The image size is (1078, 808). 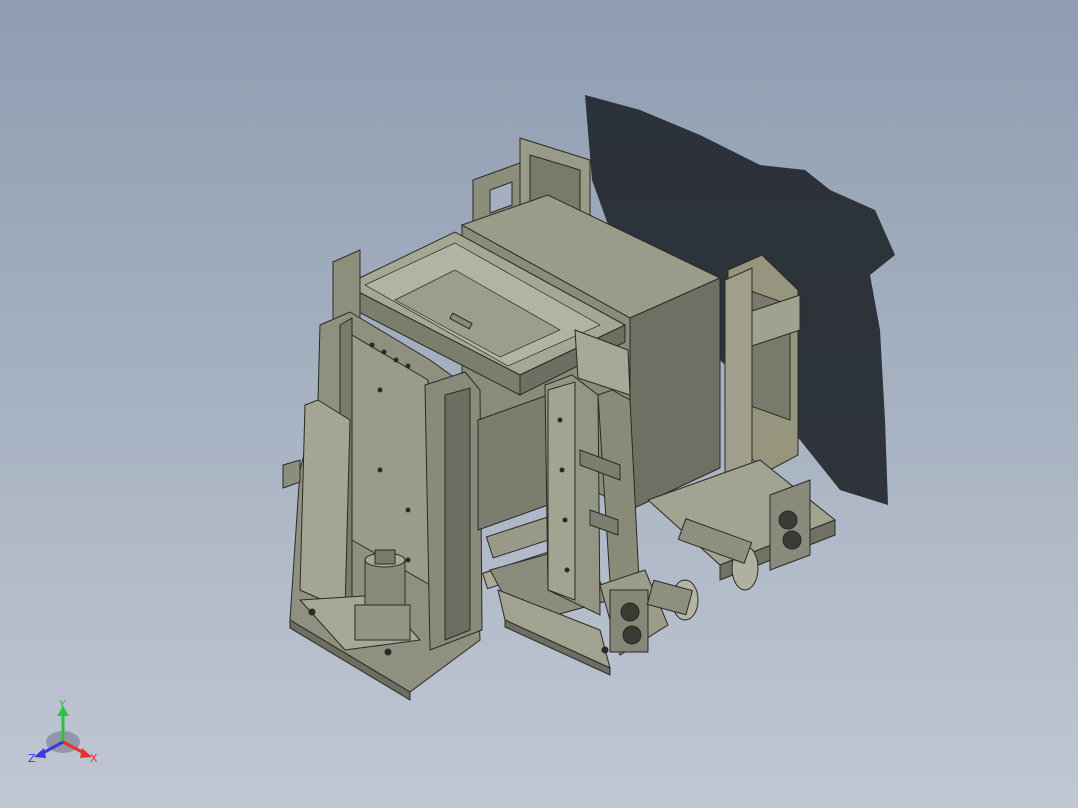 What do you see at coordinates (63, 731) in the screenshot?
I see `view-triad: Y X Z` at bounding box center [63, 731].